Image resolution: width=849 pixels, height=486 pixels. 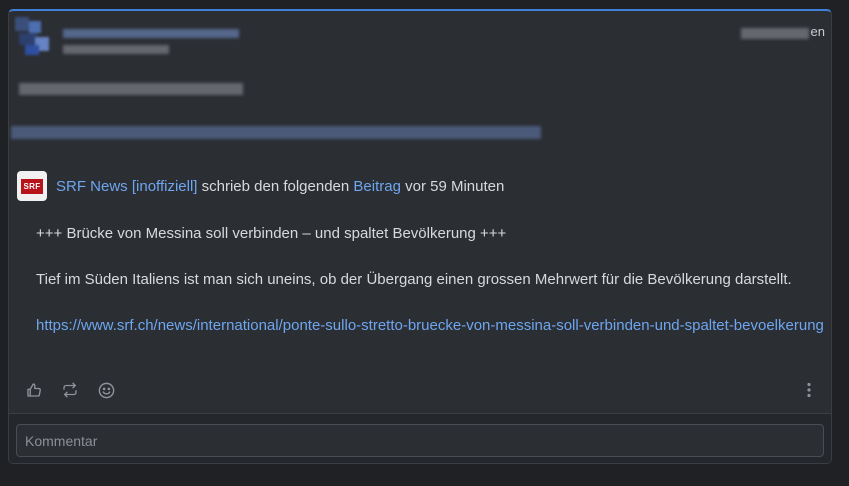 I want to click on post-age: vor 59 Minuten, so click(x=455, y=186).